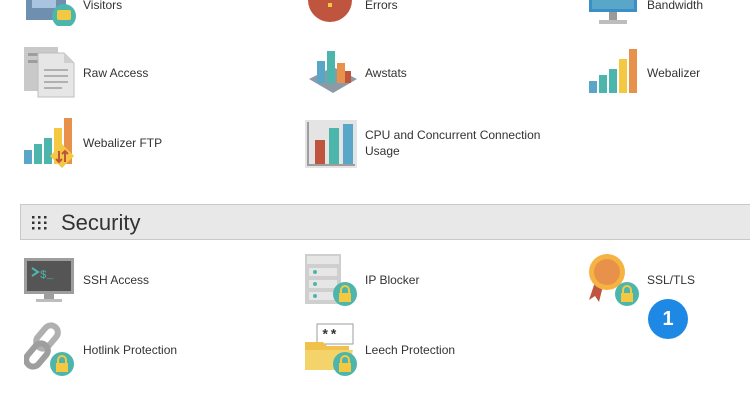 The width and height of the screenshot is (750, 400). I want to click on folder-password-icon: **, so click(333, 350).